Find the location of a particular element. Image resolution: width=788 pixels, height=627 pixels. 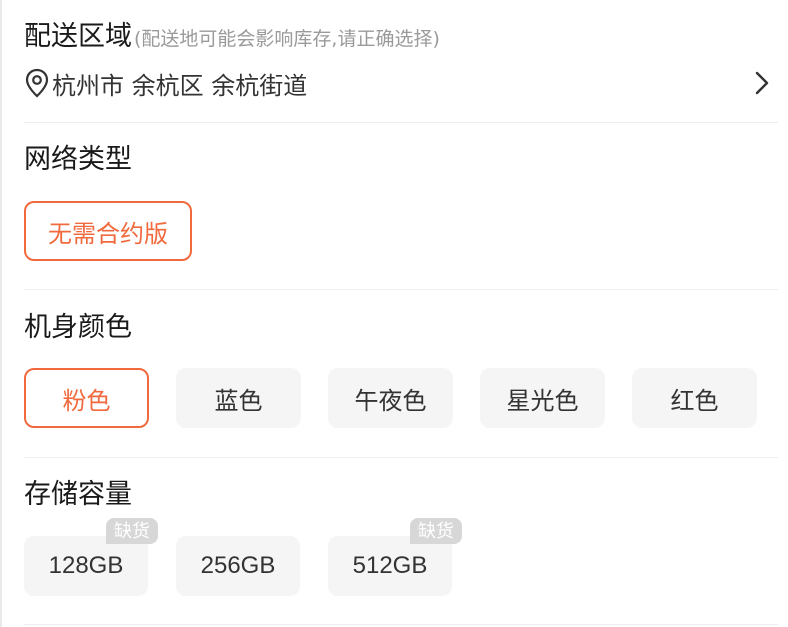

option-label: 粉色 is located at coordinates (86, 400).